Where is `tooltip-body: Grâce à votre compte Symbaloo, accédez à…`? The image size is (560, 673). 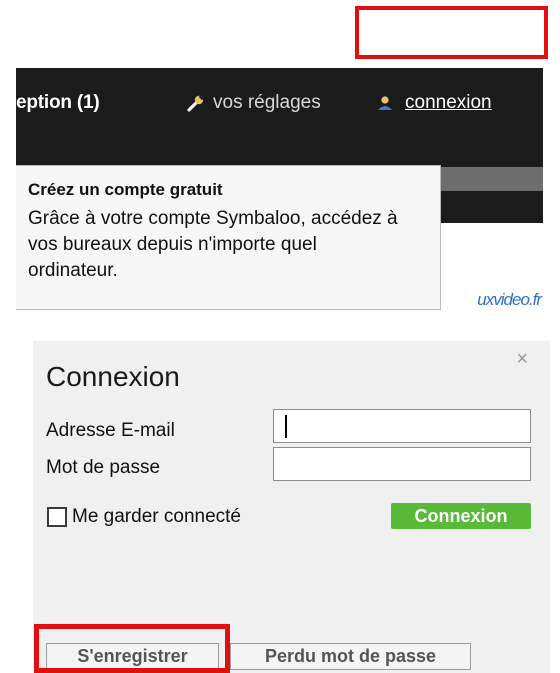 tooltip-body: Grâce à votre compte Symbaloo, accédez à… is located at coordinates (213, 244).